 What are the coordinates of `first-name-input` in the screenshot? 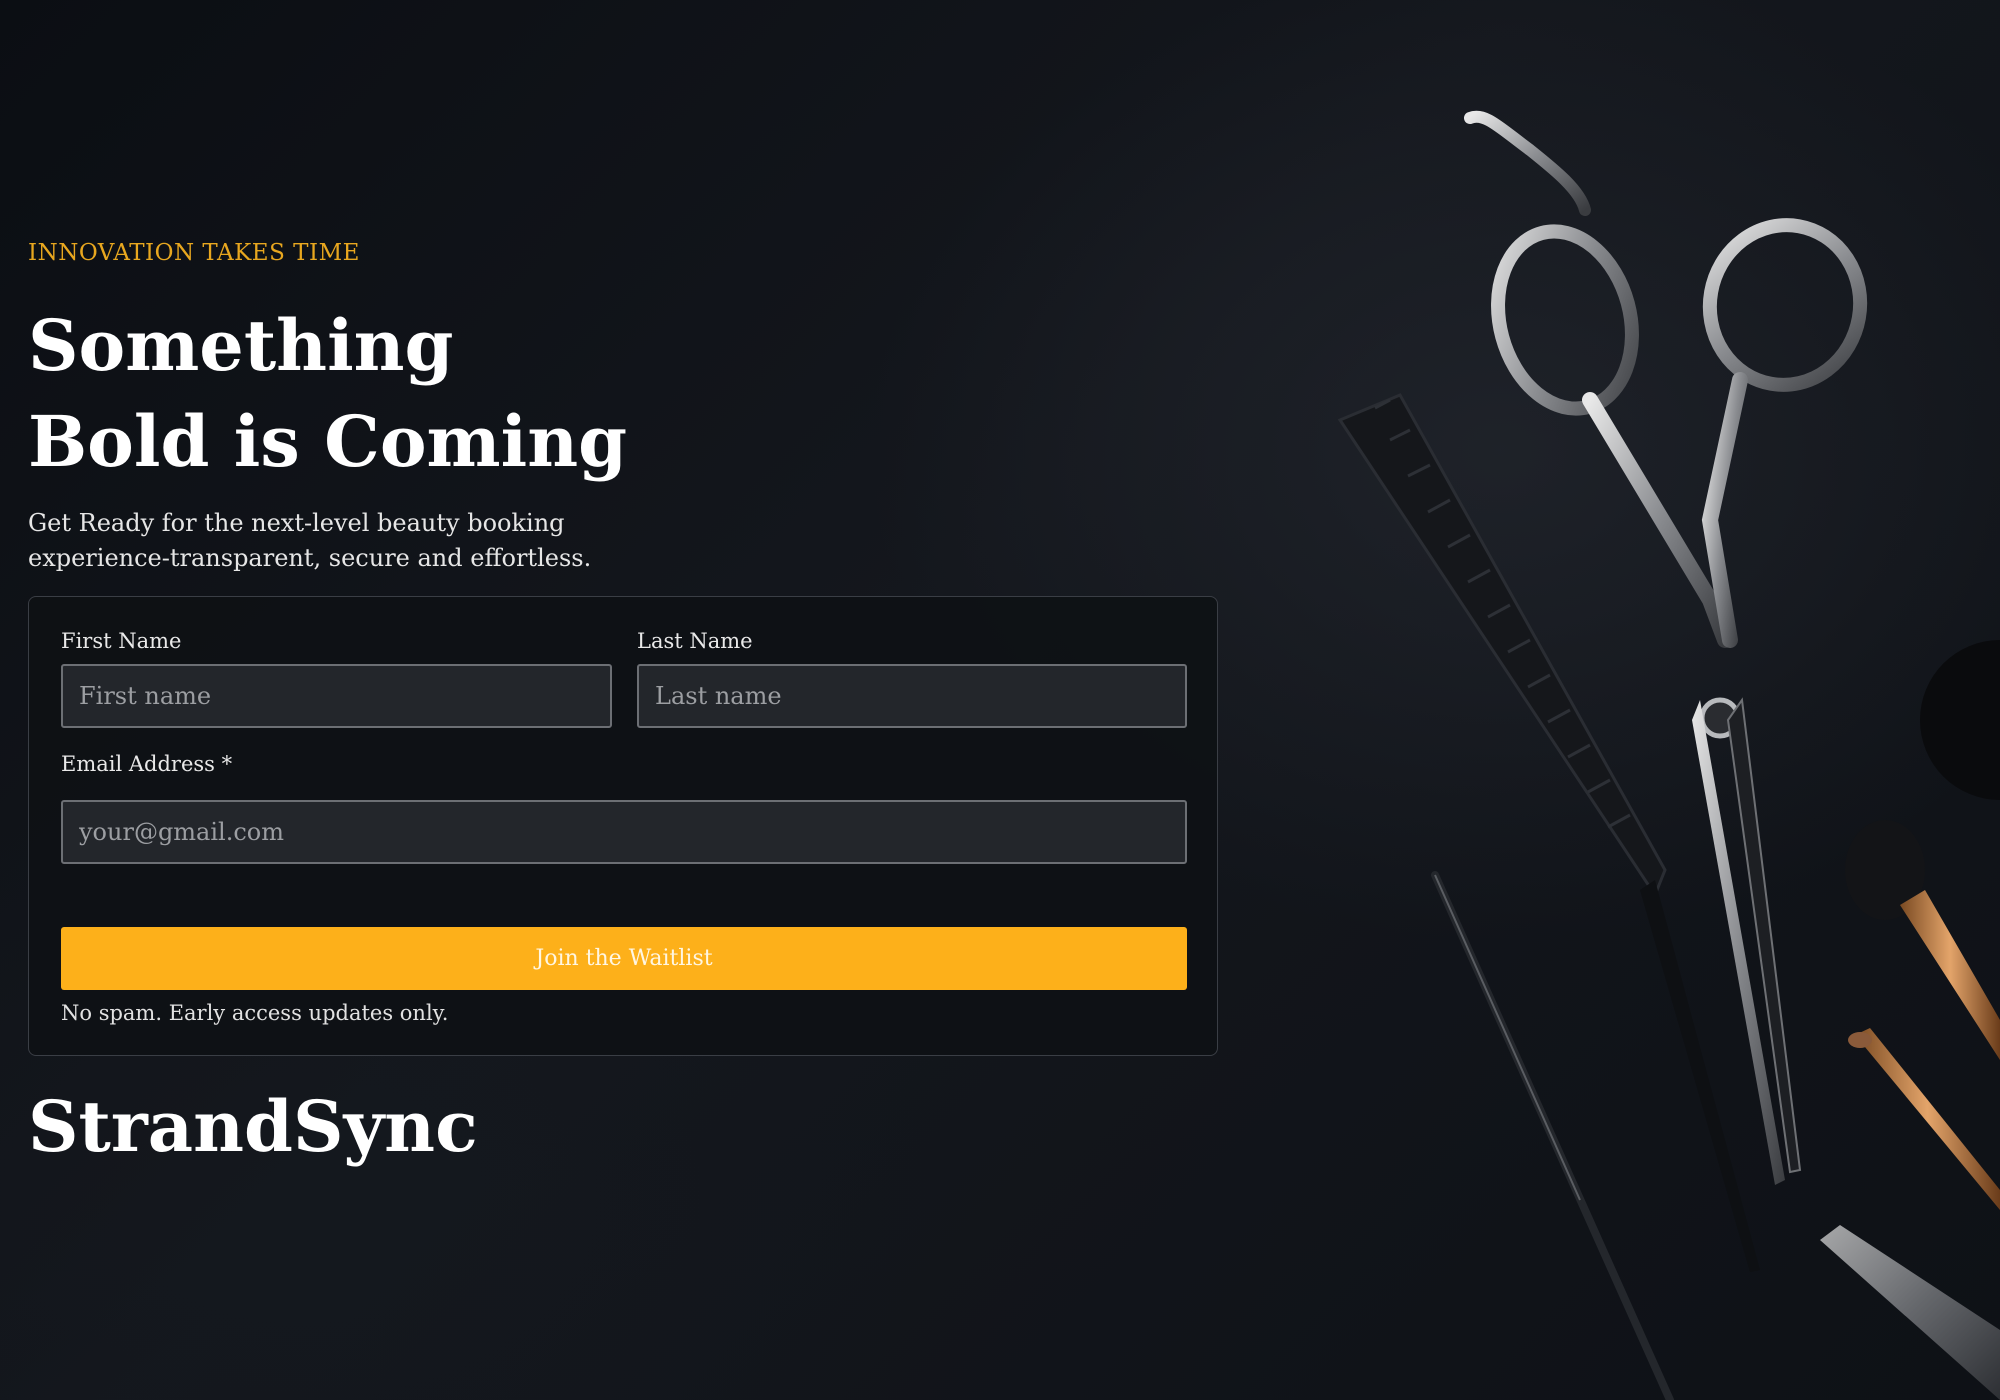 It's located at (336, 696).